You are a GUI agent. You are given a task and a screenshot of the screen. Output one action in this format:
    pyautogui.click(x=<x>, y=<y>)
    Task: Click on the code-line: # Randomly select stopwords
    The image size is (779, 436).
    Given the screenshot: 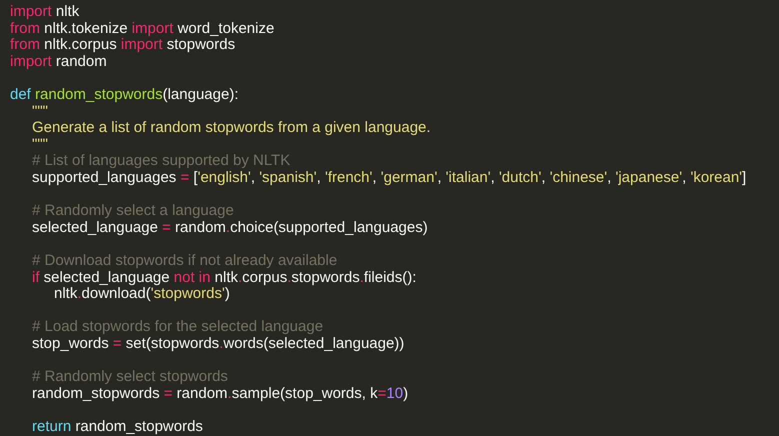 What is the action you would take?
    pyautogui.click(x=130, y=377)
    